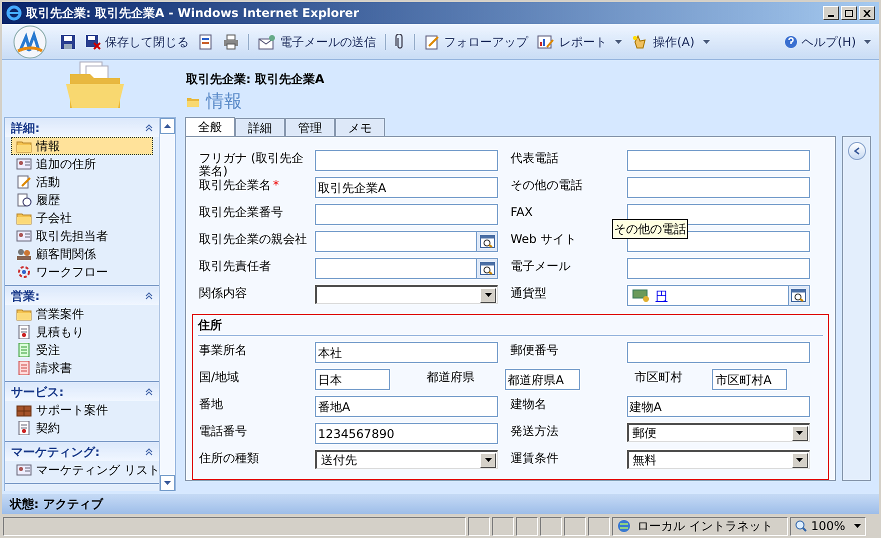 Image resolution: width=881 pixels, height=538 pixels. What do you see at coordinates (317, 41) in the screenshot?
I see `toolbar-button: 電子メールの送信` at bounding box center [317, 41].